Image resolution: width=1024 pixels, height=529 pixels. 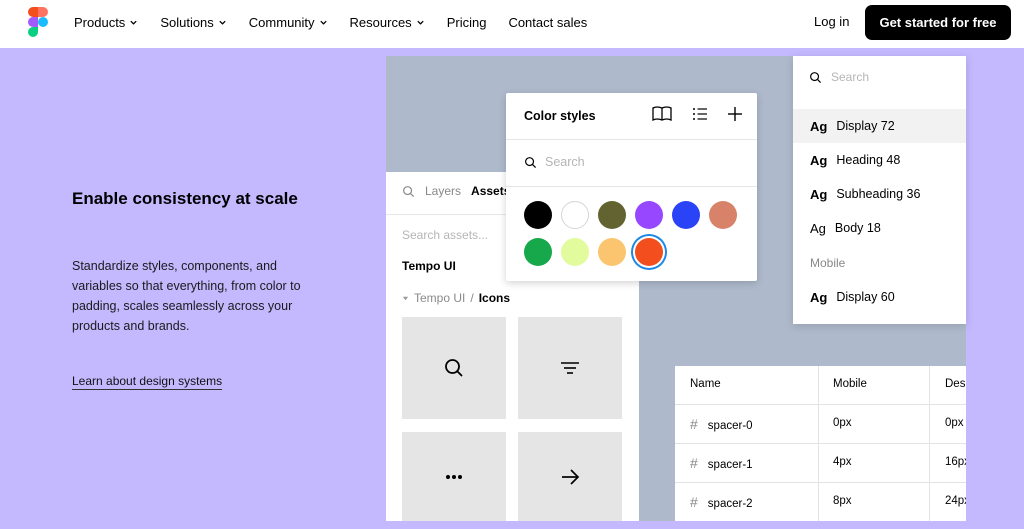 What do you see at coordinates (147, 382) in the screenshot?
I see `learn-design-systems-link: Learn about design systems` at bounding box center [147, 382].